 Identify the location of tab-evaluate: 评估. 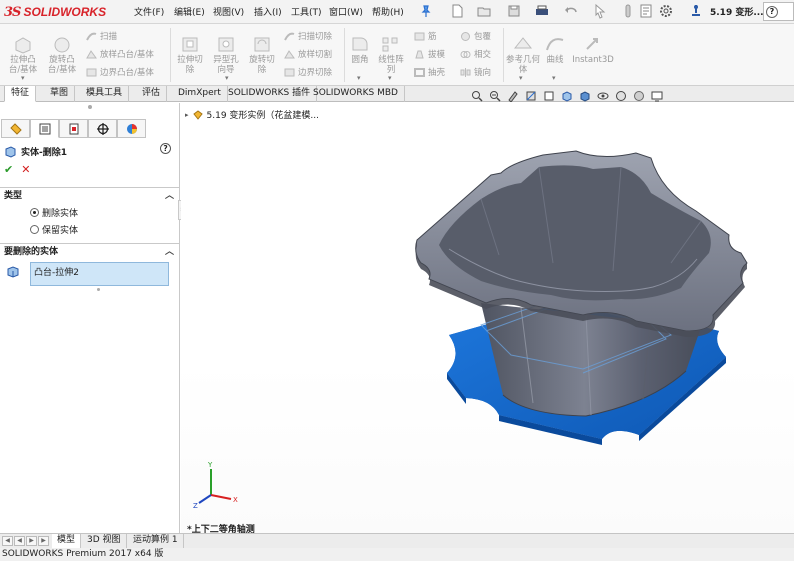
(152, 94).